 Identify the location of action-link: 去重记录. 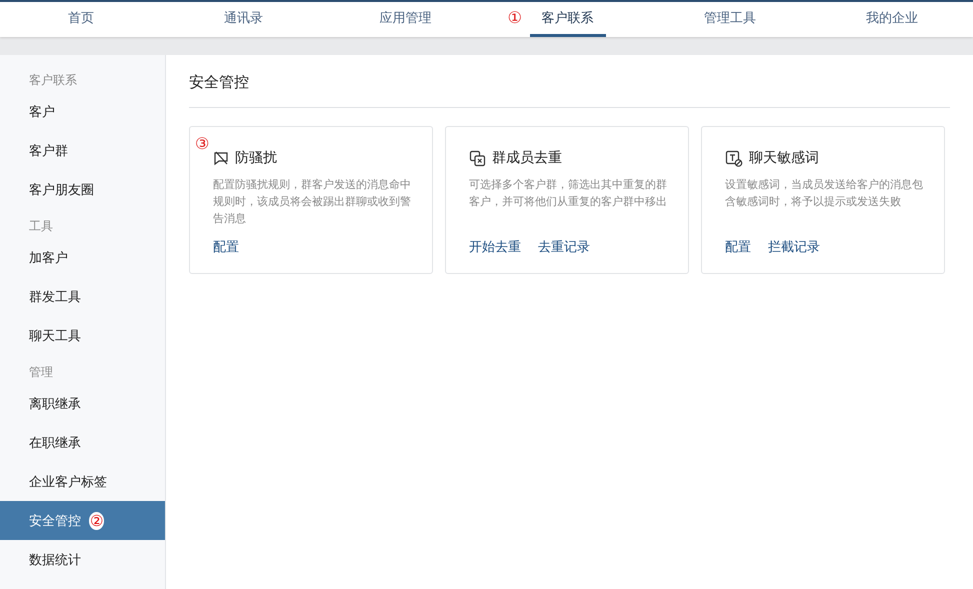
(564, 247).